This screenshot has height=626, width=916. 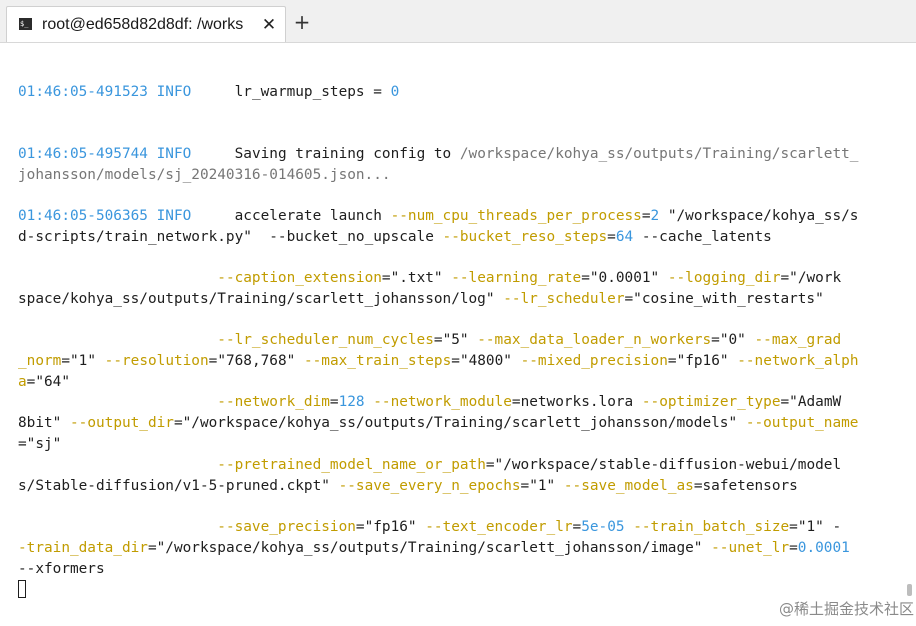 What do you see at coordinates (273, 402) in the screenshot?
I see `arg: --network_dim` at bounding box center [273, 402].